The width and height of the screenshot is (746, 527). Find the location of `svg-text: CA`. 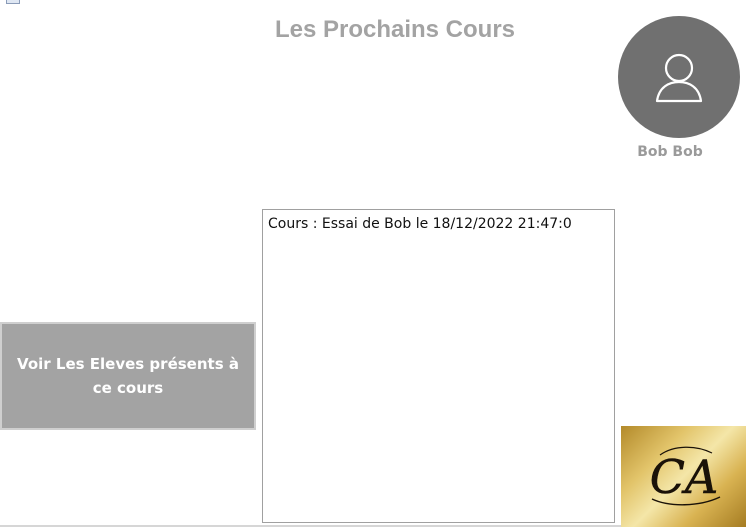

svg-text: CA is located at coordinates (683, 477).